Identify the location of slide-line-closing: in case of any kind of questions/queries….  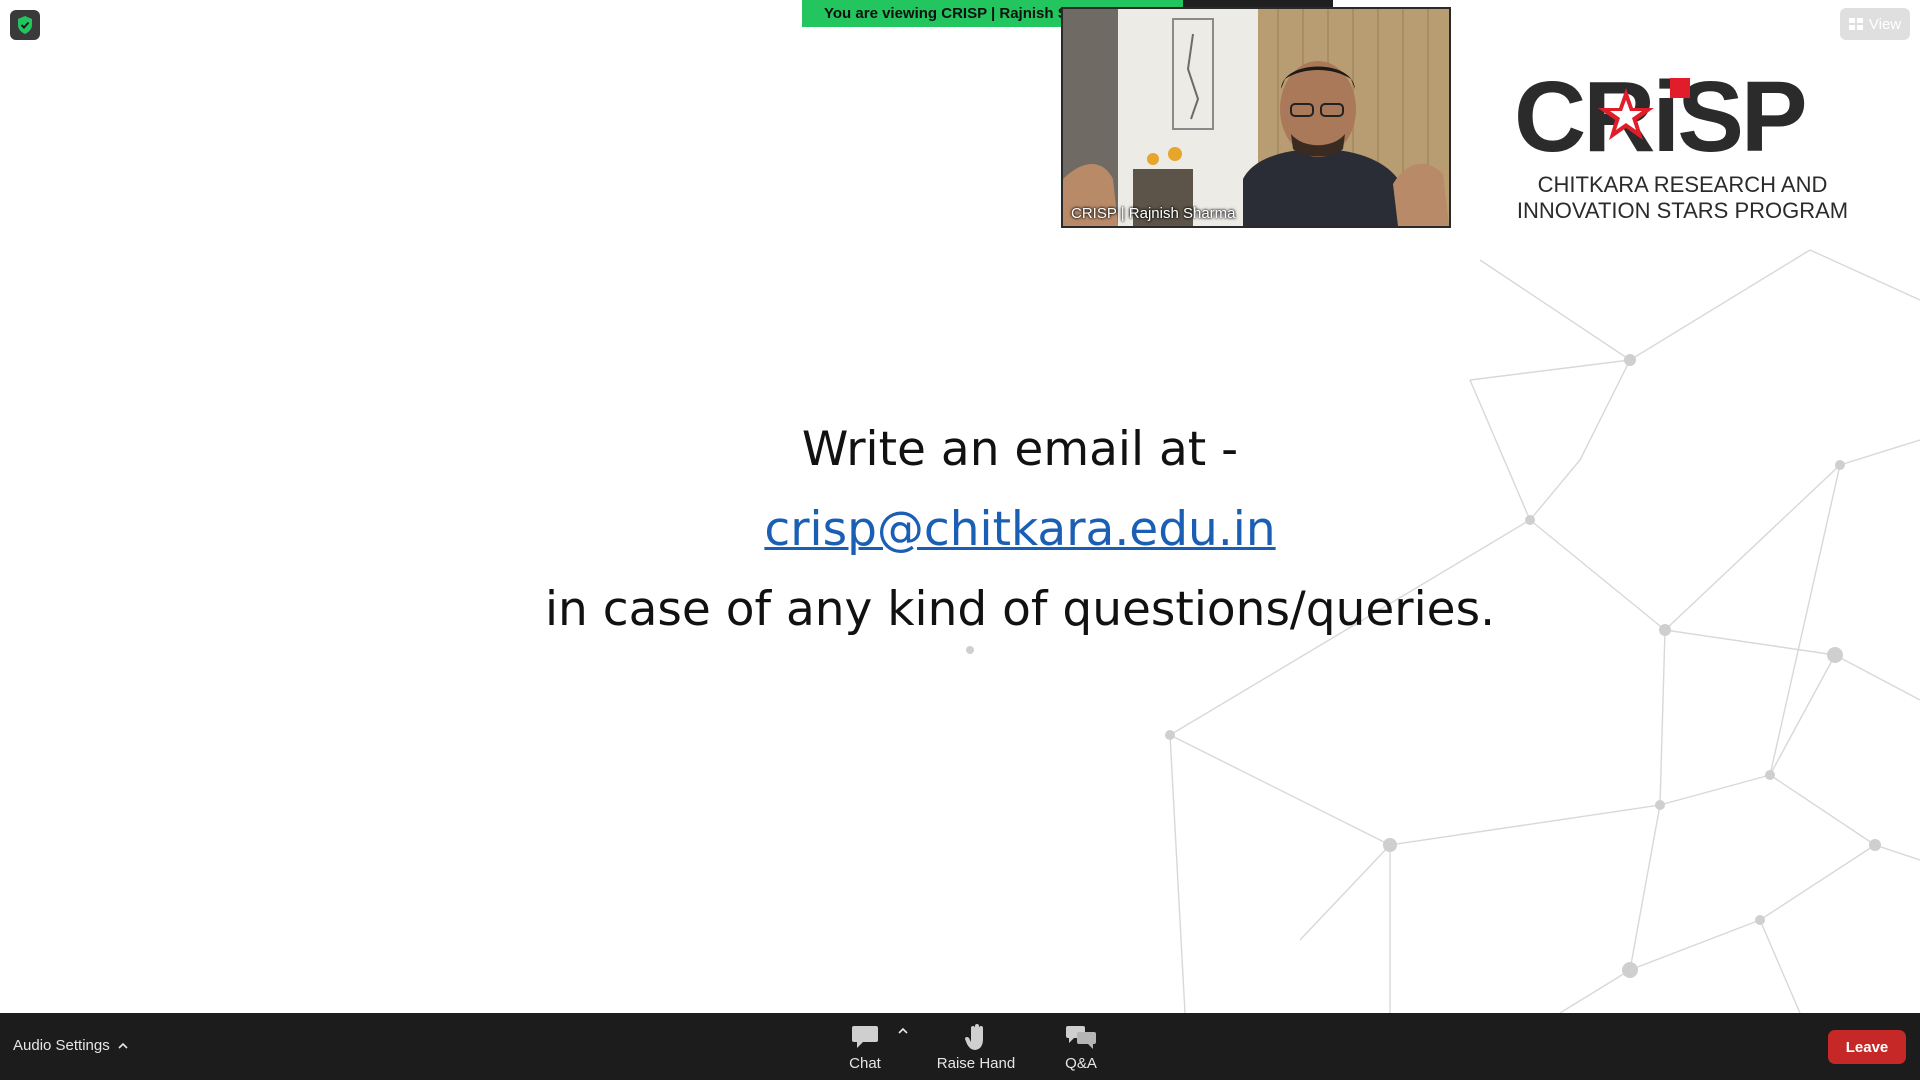
(1020, 609).